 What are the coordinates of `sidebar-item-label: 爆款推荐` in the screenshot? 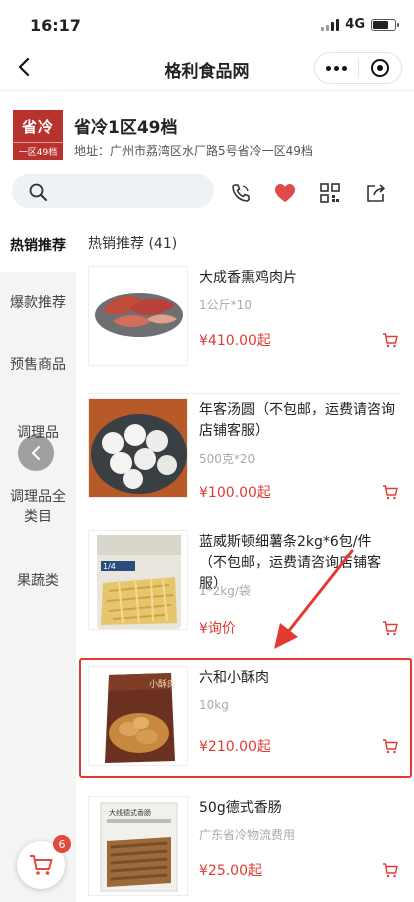 It's located at (38, 303).